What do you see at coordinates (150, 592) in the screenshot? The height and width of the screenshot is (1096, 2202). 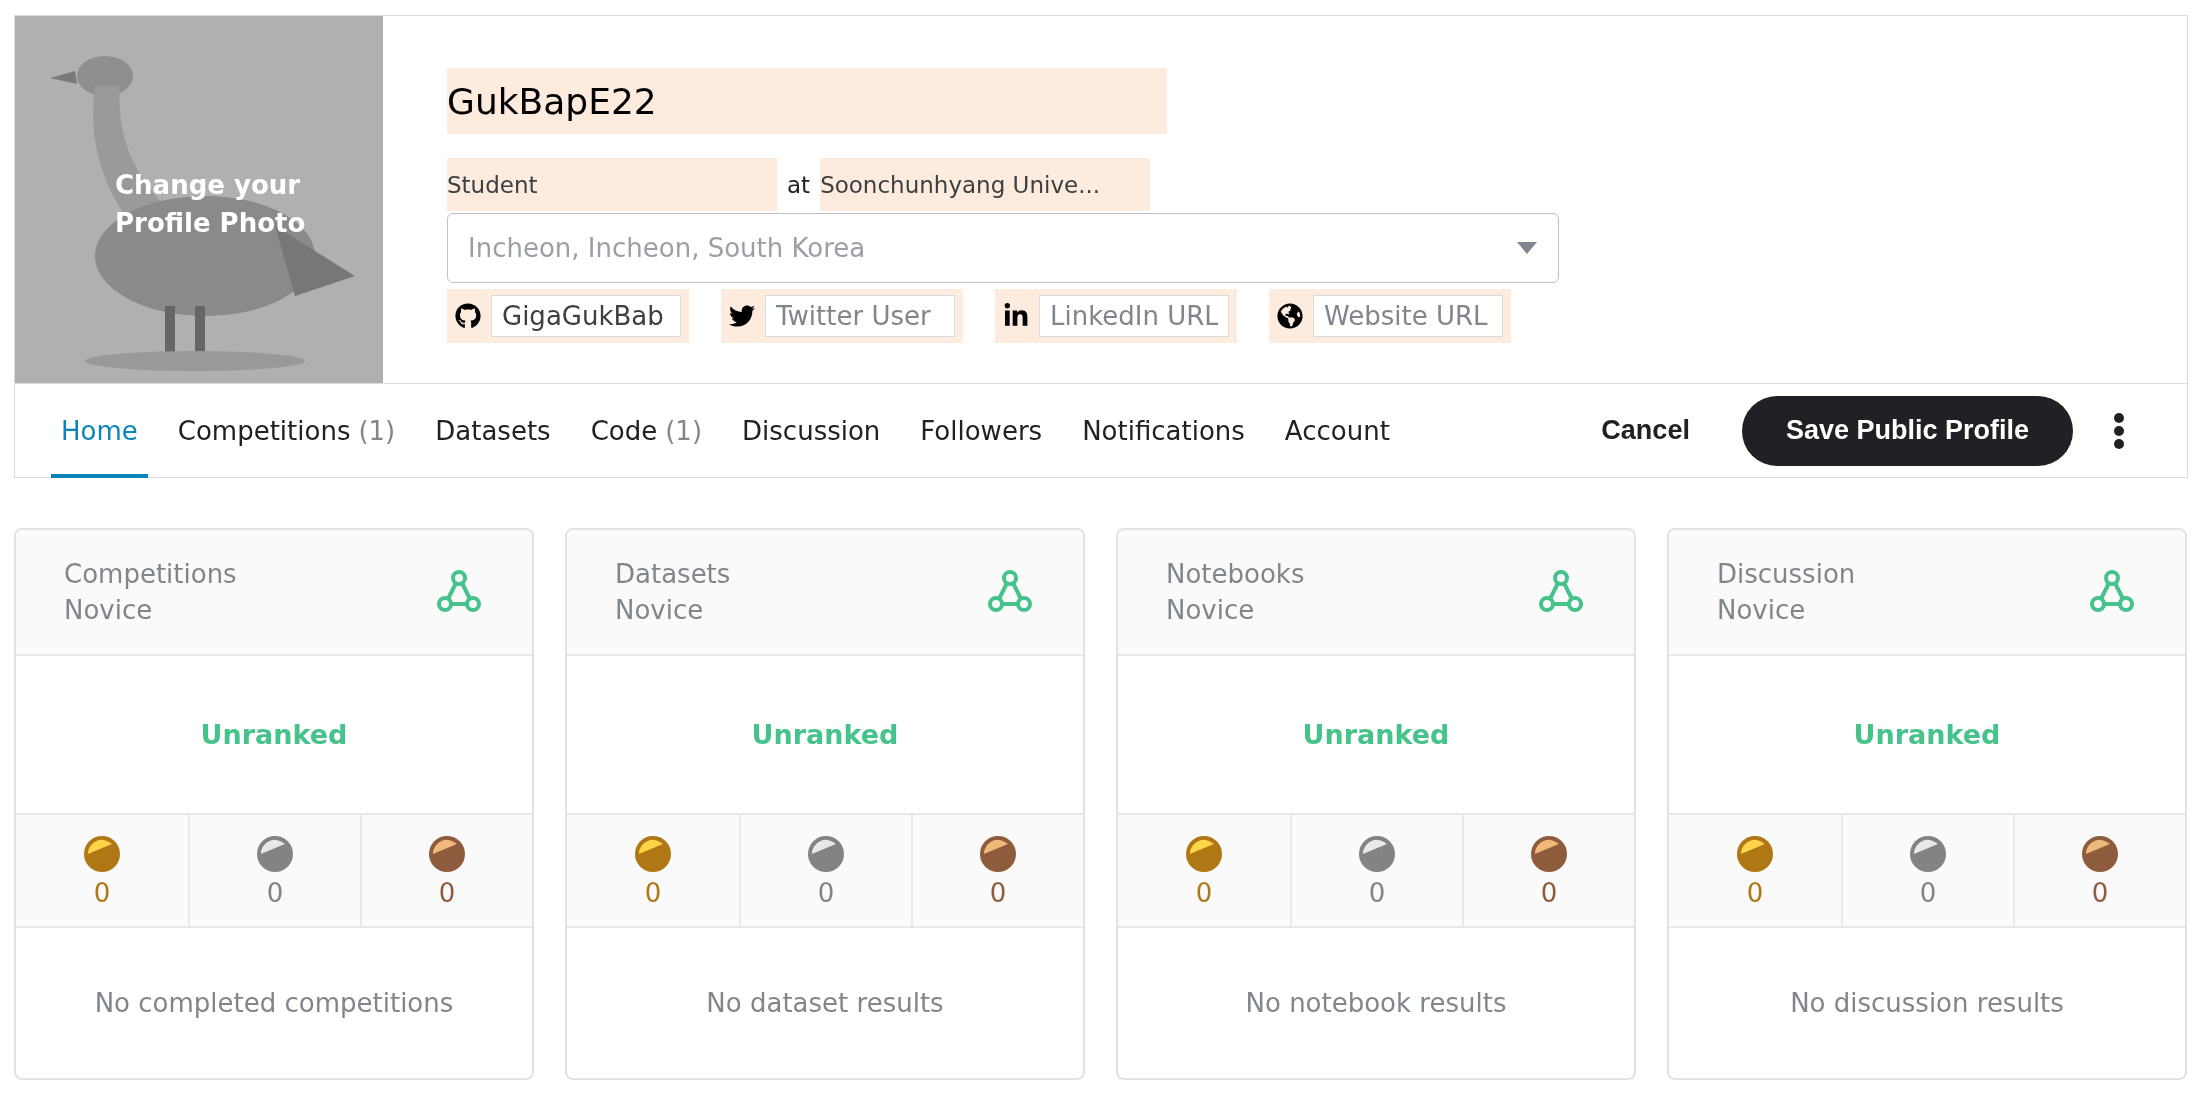 I see `tier-title: Competitions Novice` at bounding box center [150, 592].